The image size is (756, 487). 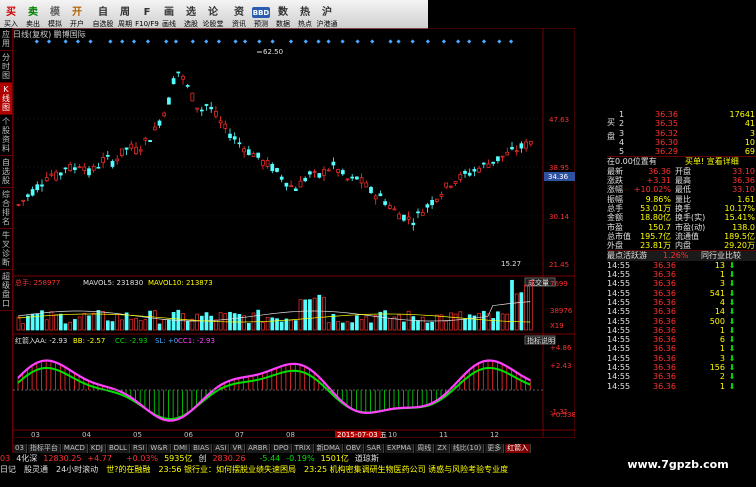 I want to click on news-icon: 资, so click(x=239, y=12).